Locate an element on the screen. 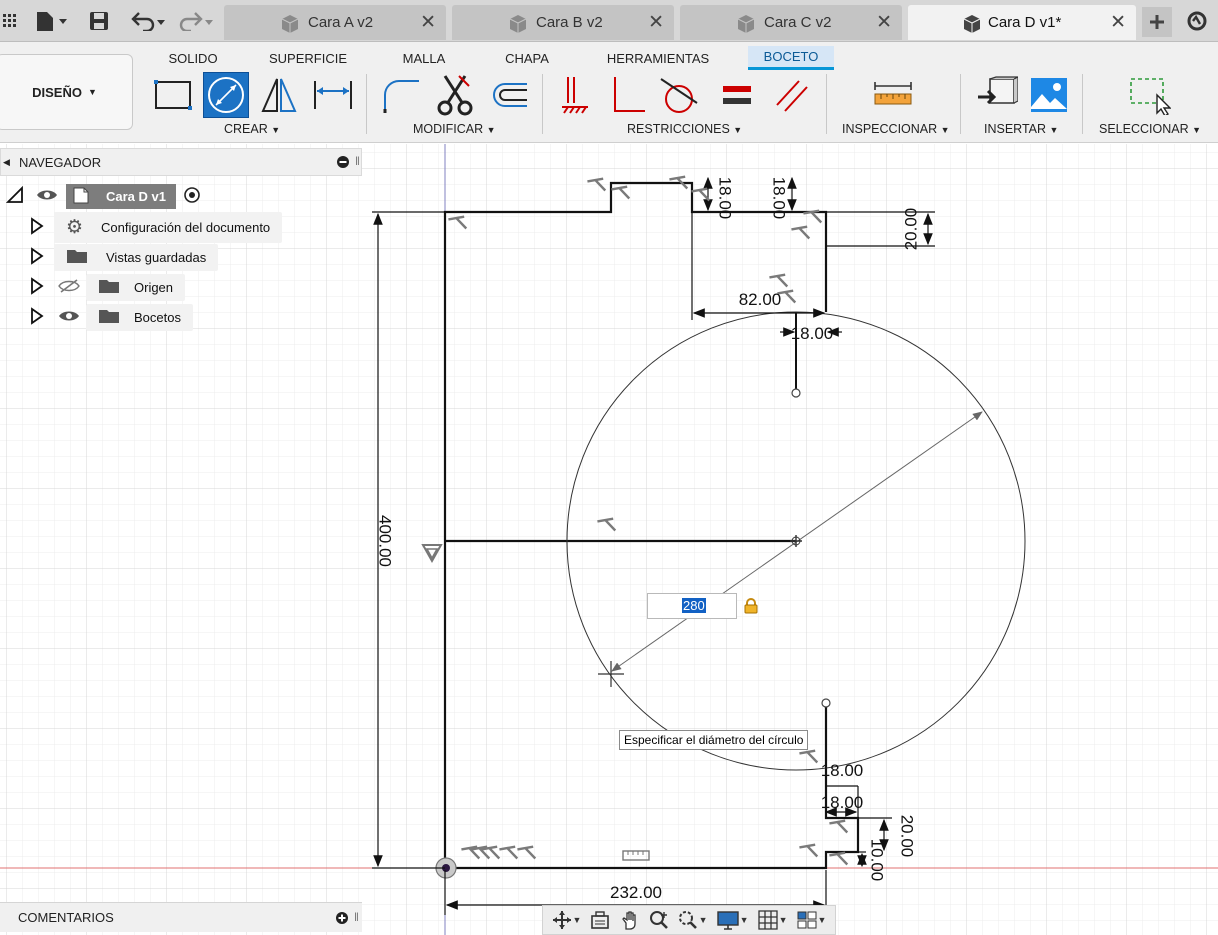  equal-constraint-icon is located at coordinates (737, 95).